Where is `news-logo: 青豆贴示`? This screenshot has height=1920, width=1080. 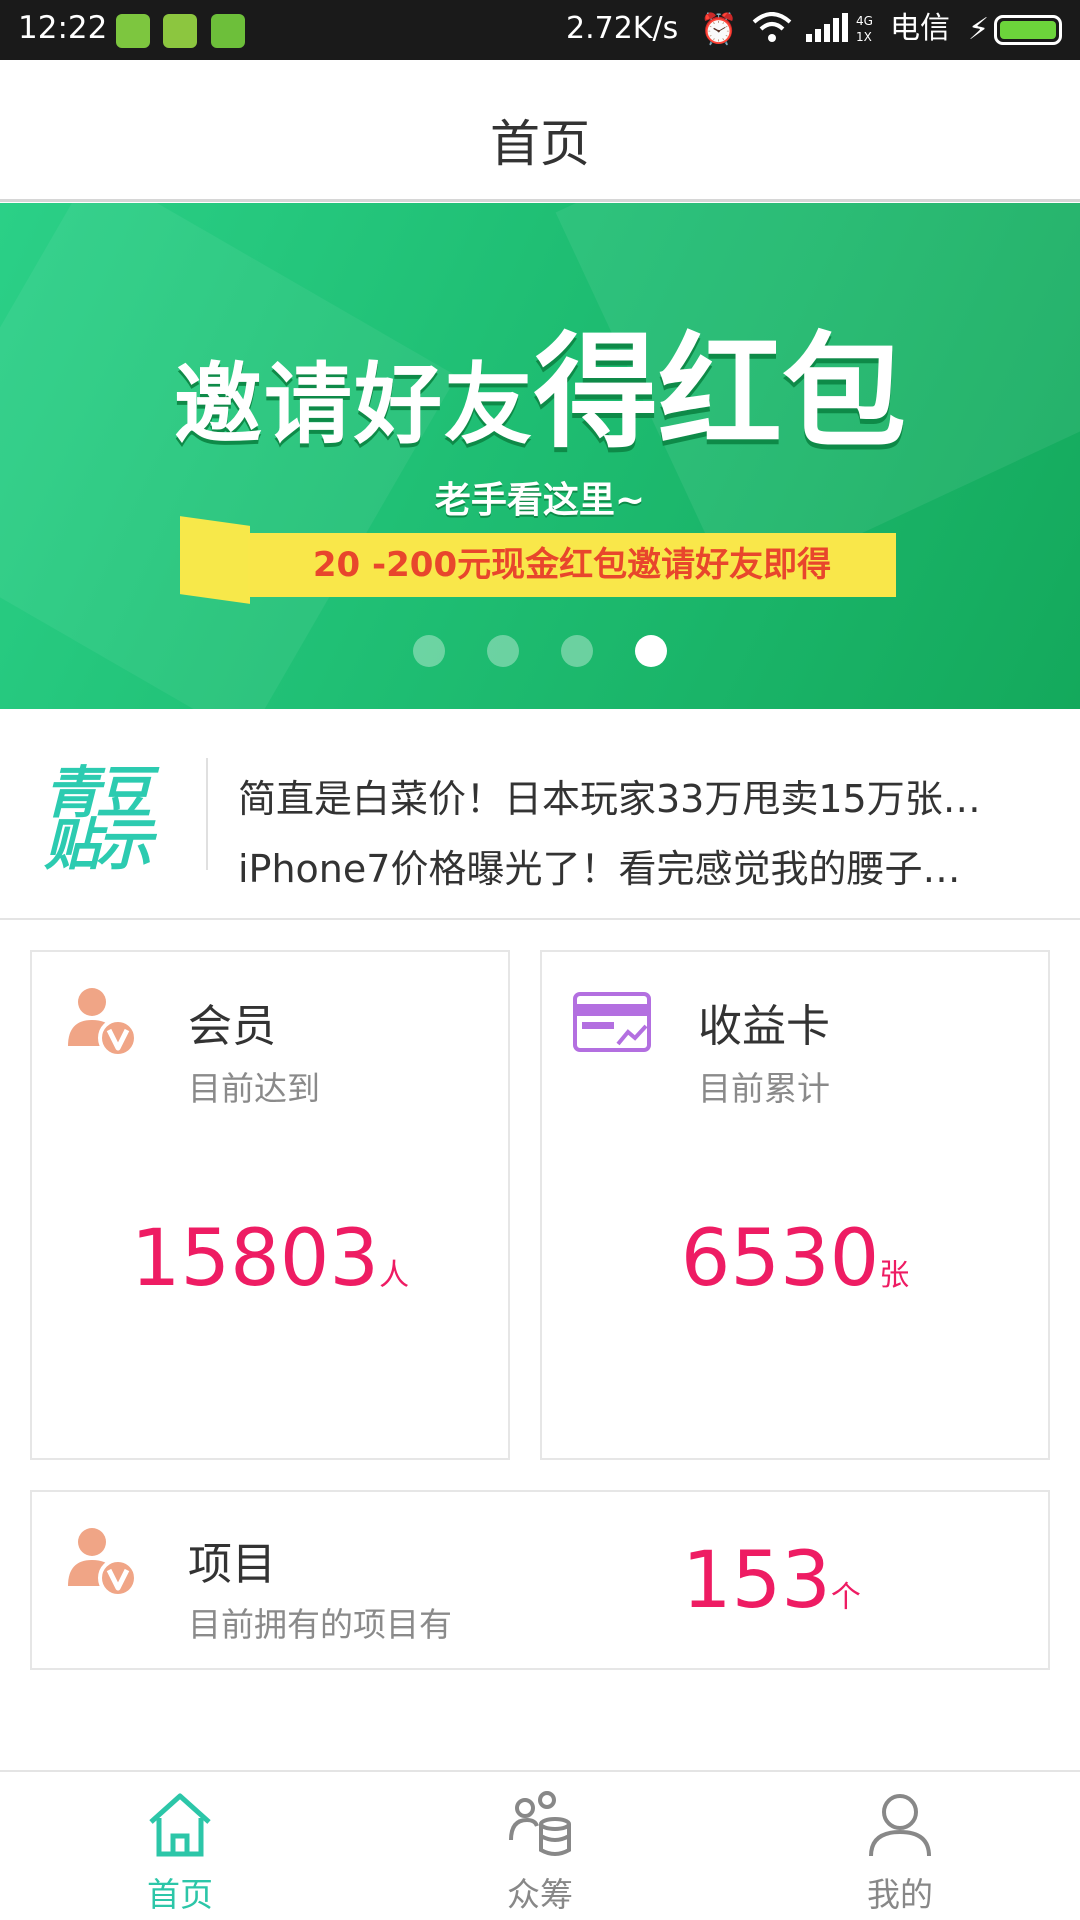
news-logo: 青豆贴示 is located at coordinates (98, 819).